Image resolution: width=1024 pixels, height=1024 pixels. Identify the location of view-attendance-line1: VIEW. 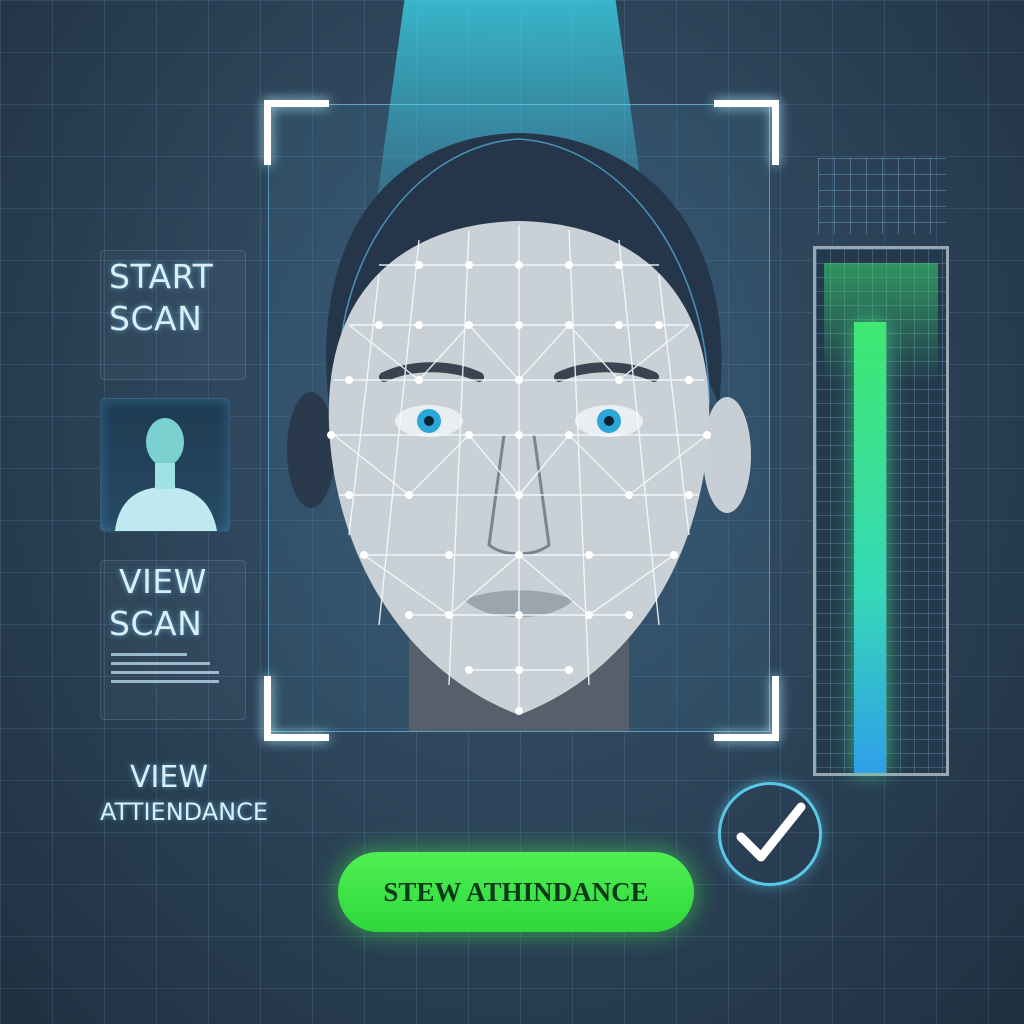
(169, 777).